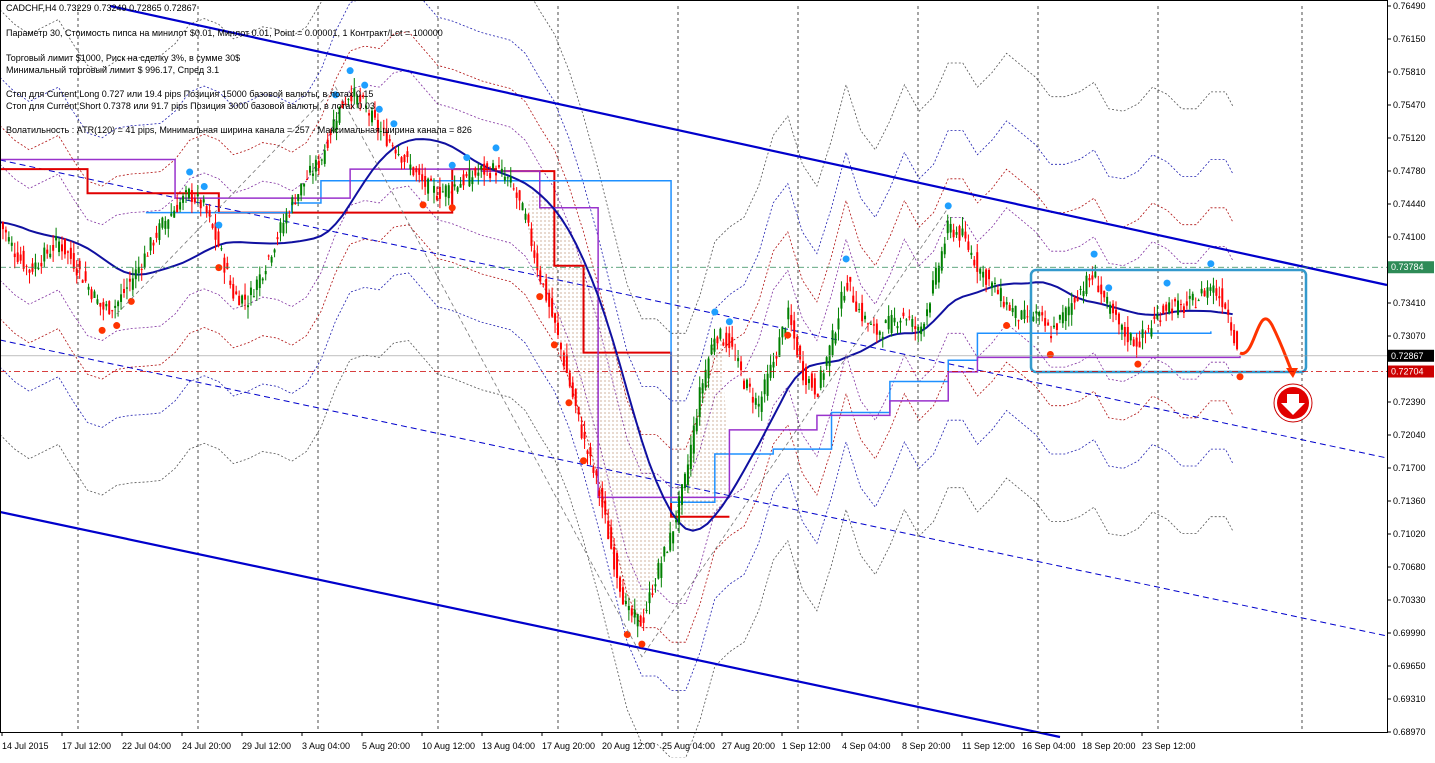  I want to click on y-tick-label: 0.74440, so click(1409, 204).